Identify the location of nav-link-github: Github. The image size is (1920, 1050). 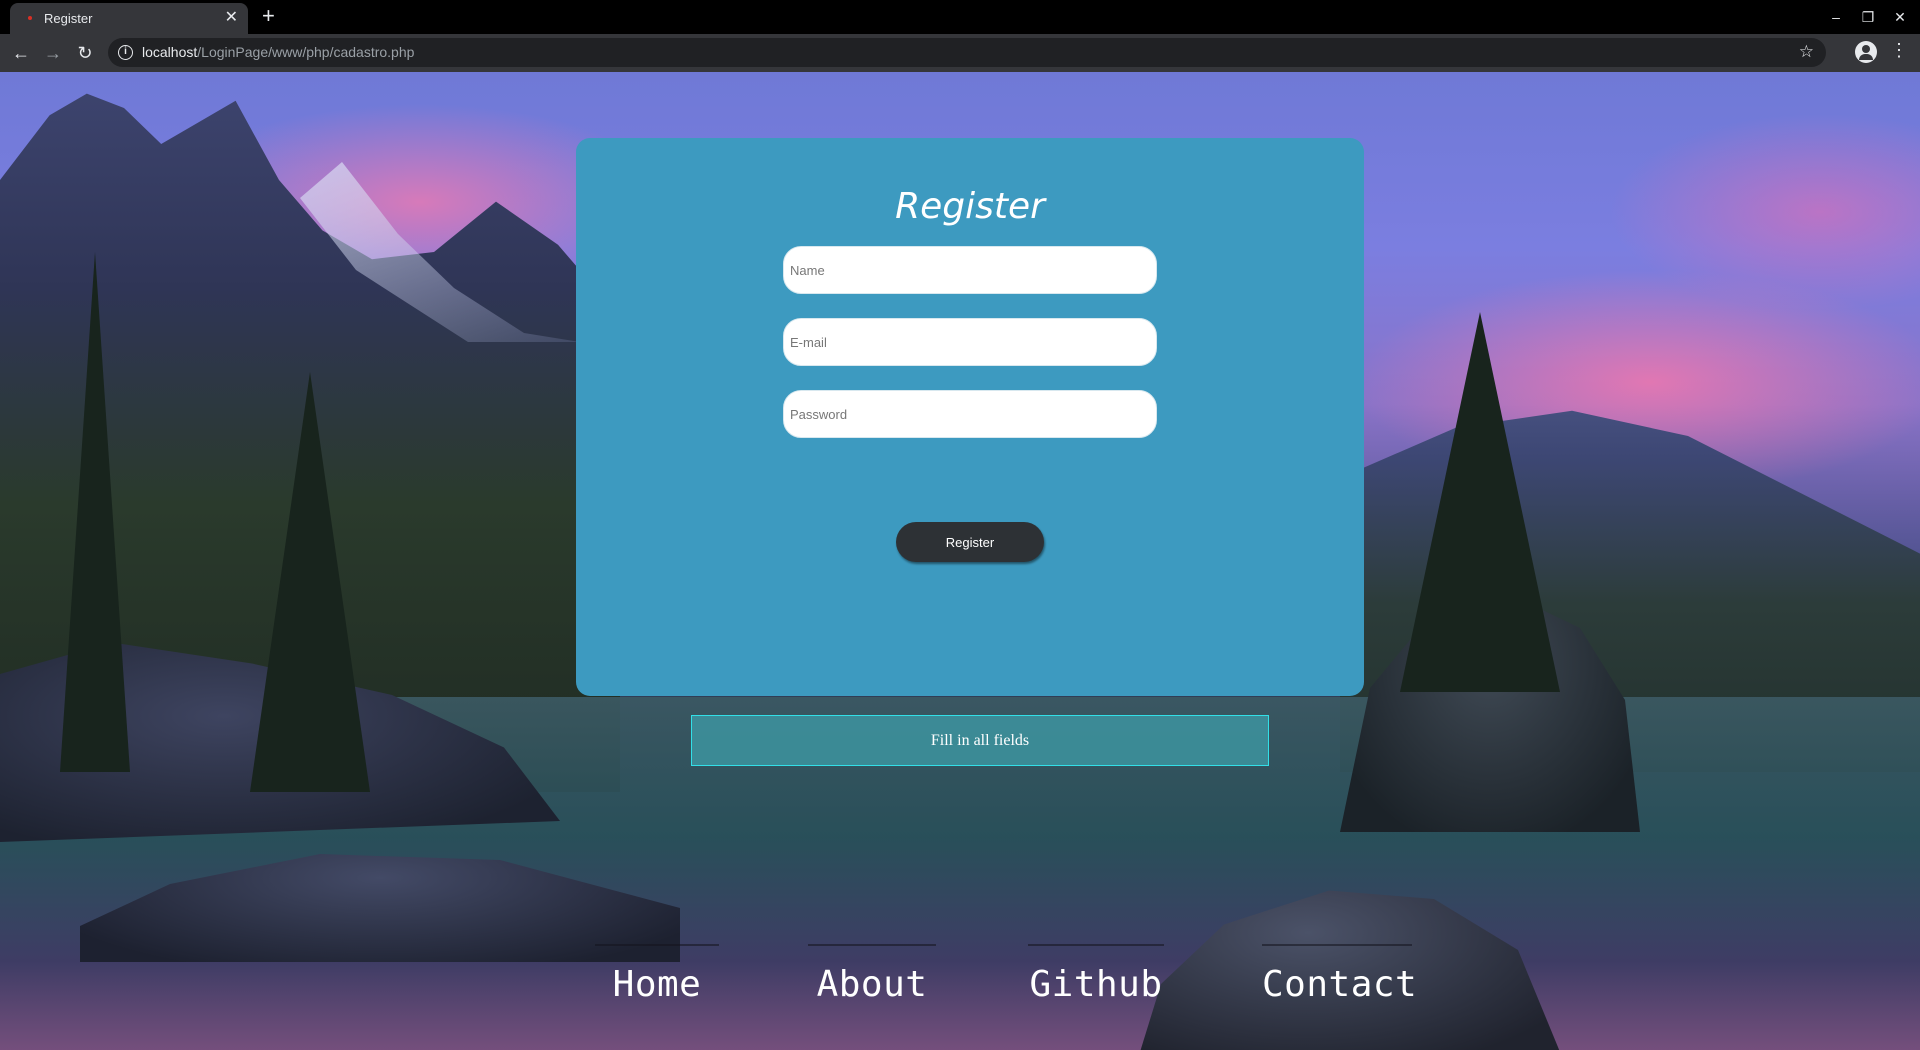
(1096, 974).